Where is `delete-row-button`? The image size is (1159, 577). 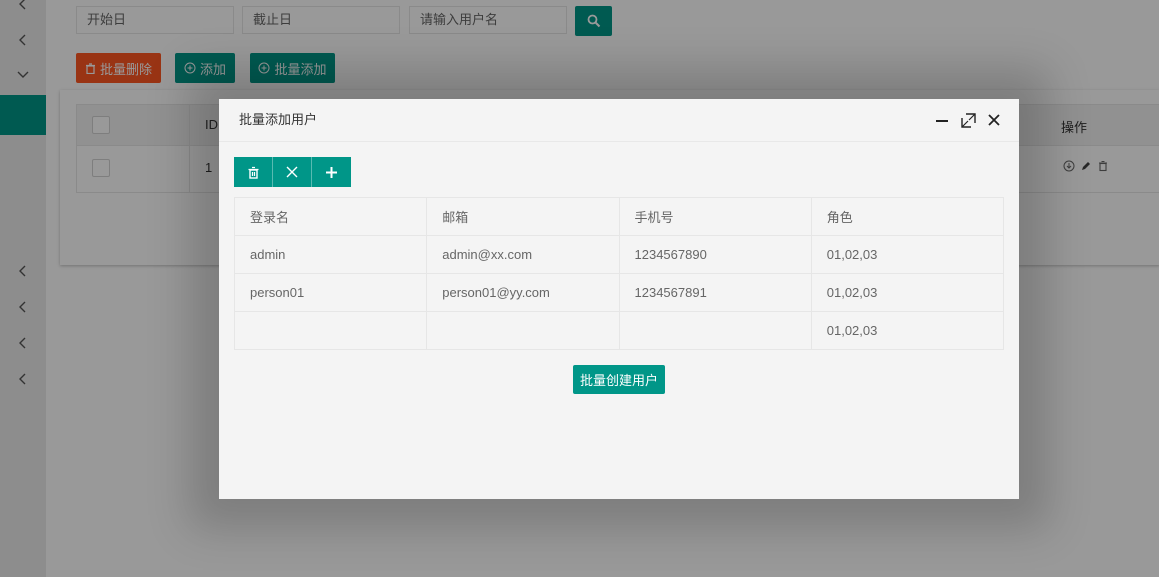
delete-row-button is located at coordinates (253, 172).